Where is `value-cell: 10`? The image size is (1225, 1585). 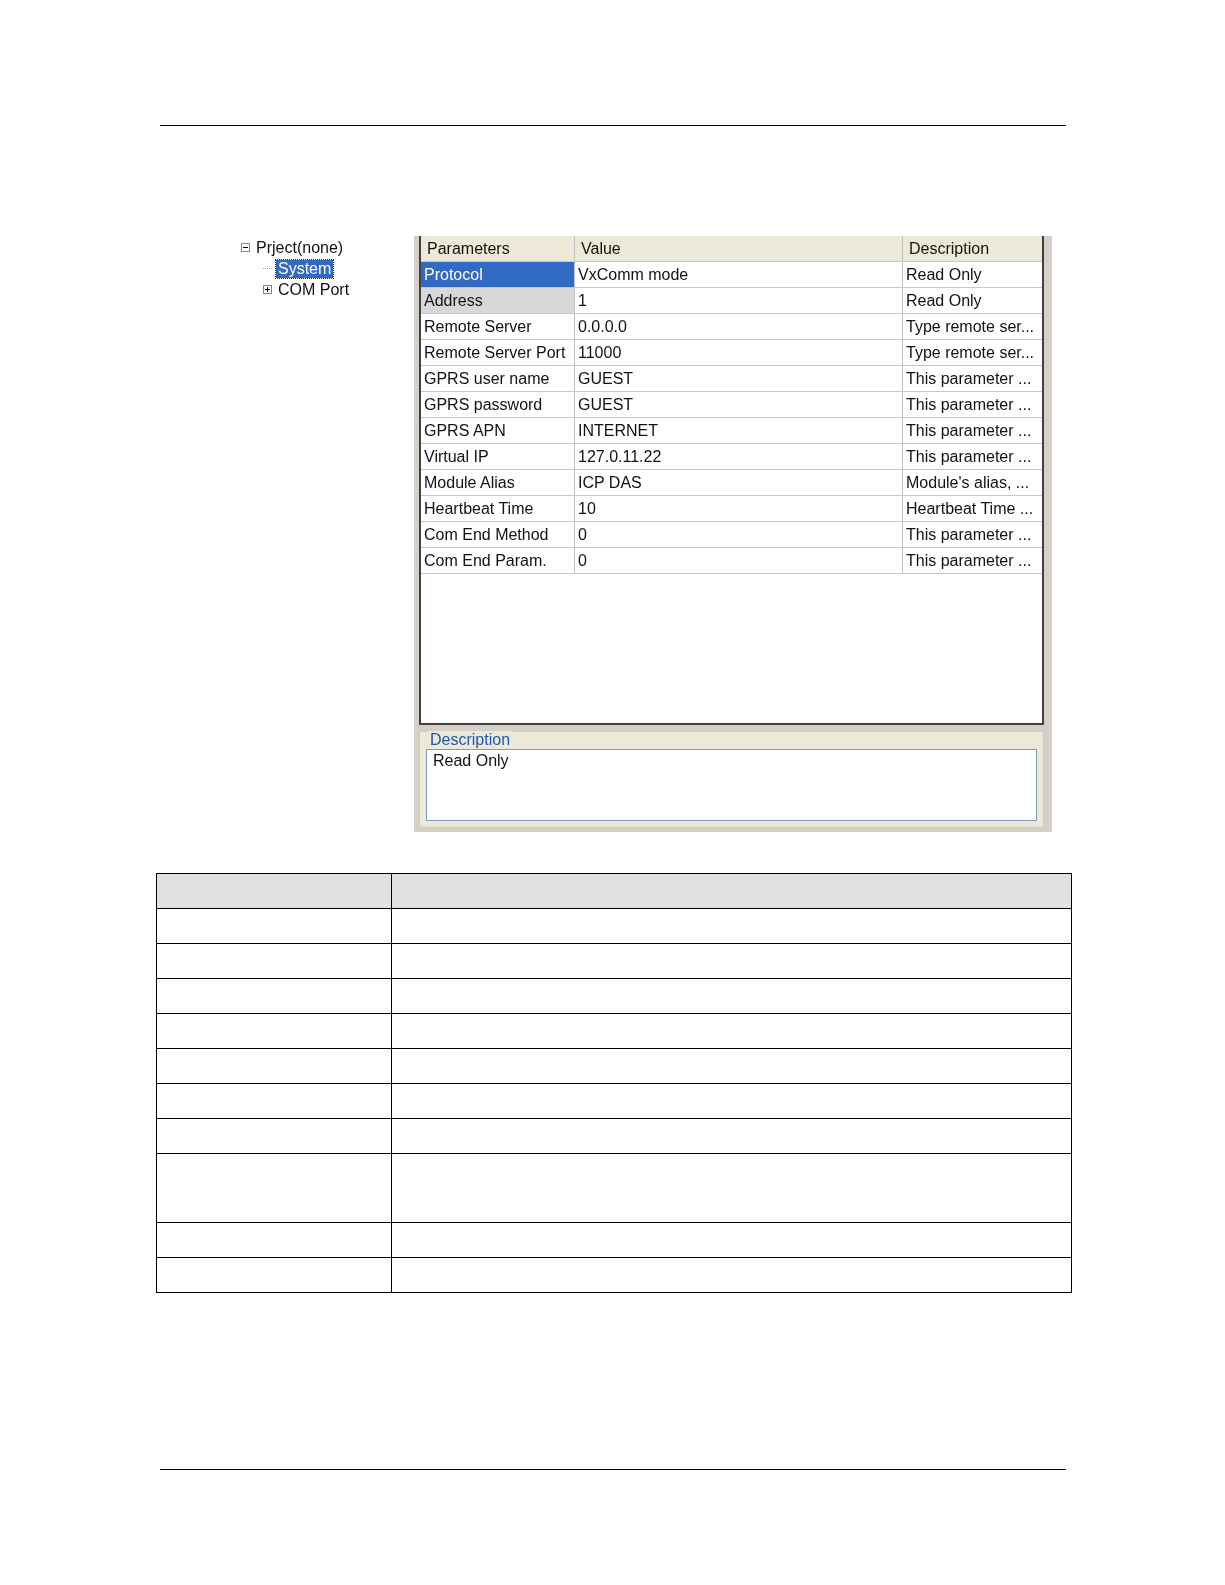
value-cell: 10 is located at coordinates (739, 508).